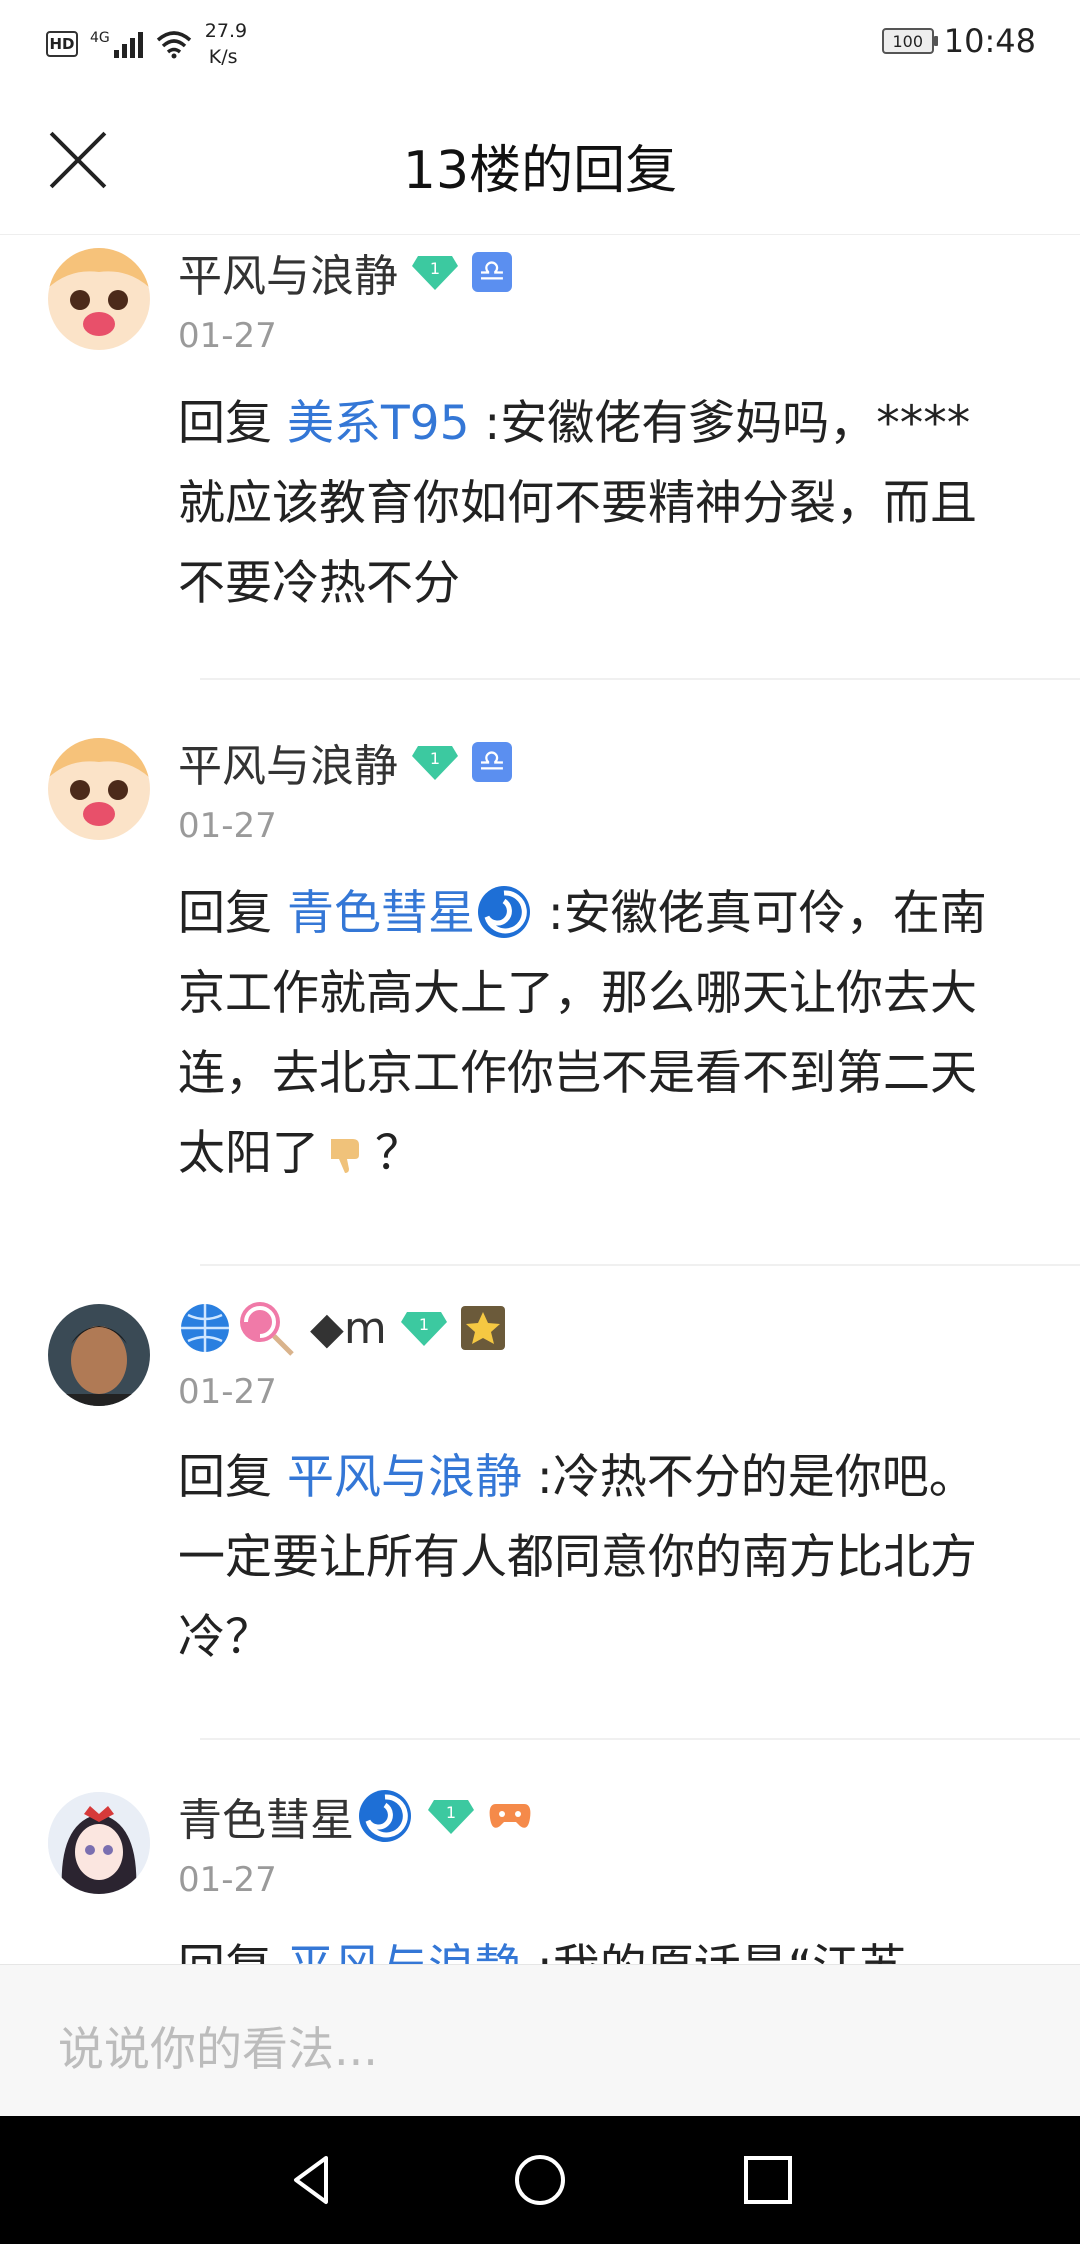 This screenshot has height=2244, width=1080. Describe the element at coordinates (173, 45) in the screenshot. I see `wifi-icon` at that location.